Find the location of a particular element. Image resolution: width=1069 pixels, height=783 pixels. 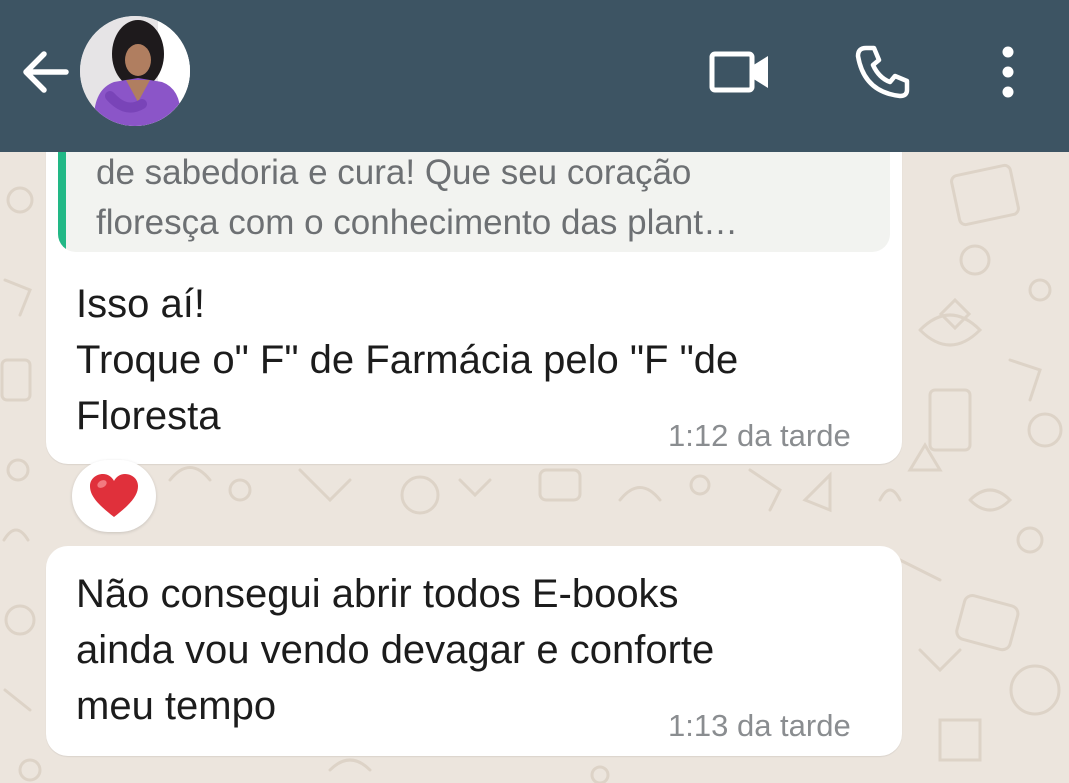

phone-icon is located at coordinates (882, 72).